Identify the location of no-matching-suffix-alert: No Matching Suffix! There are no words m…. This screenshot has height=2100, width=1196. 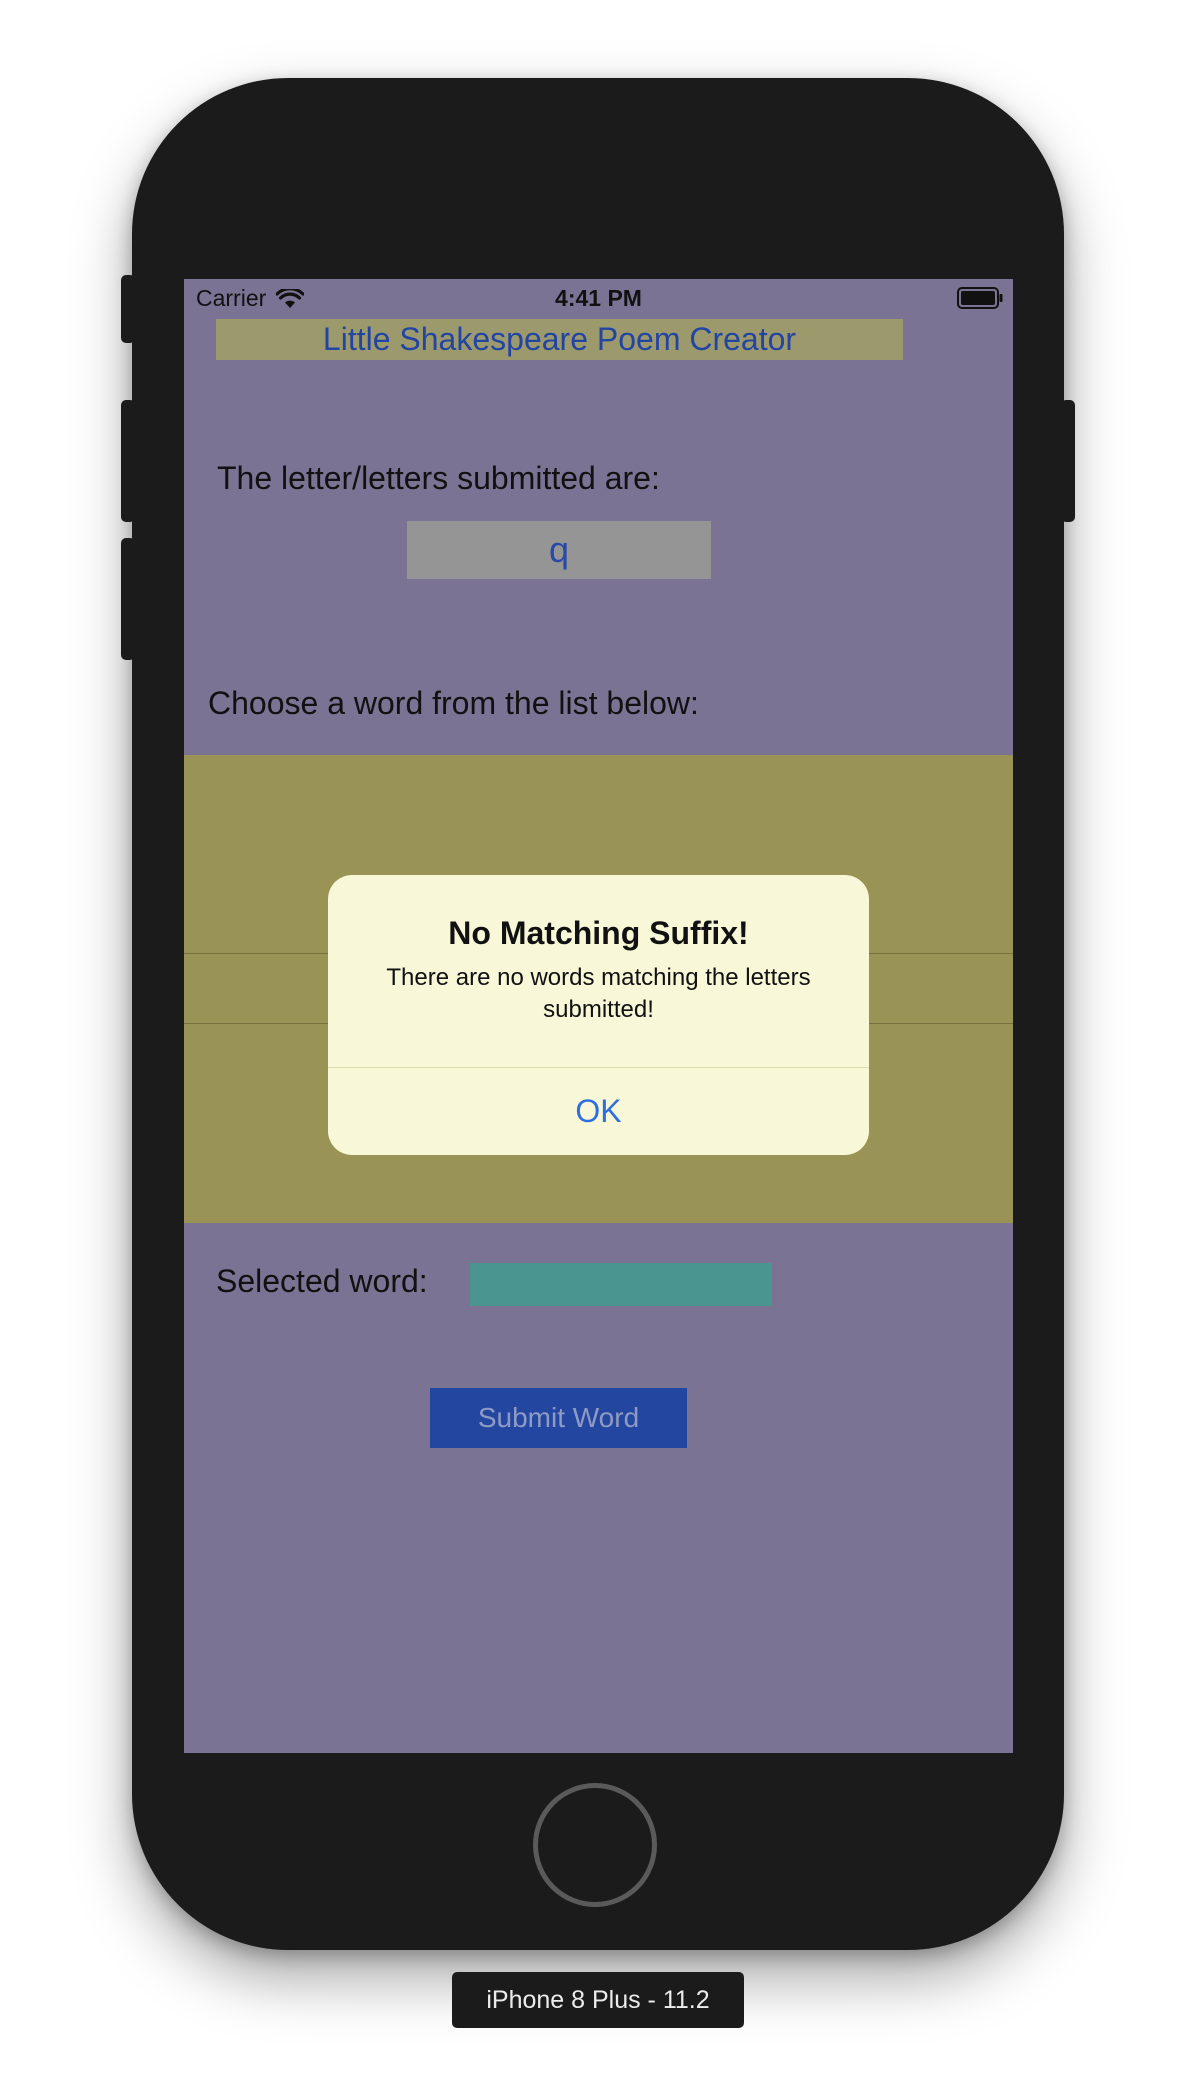
(598, 1015).